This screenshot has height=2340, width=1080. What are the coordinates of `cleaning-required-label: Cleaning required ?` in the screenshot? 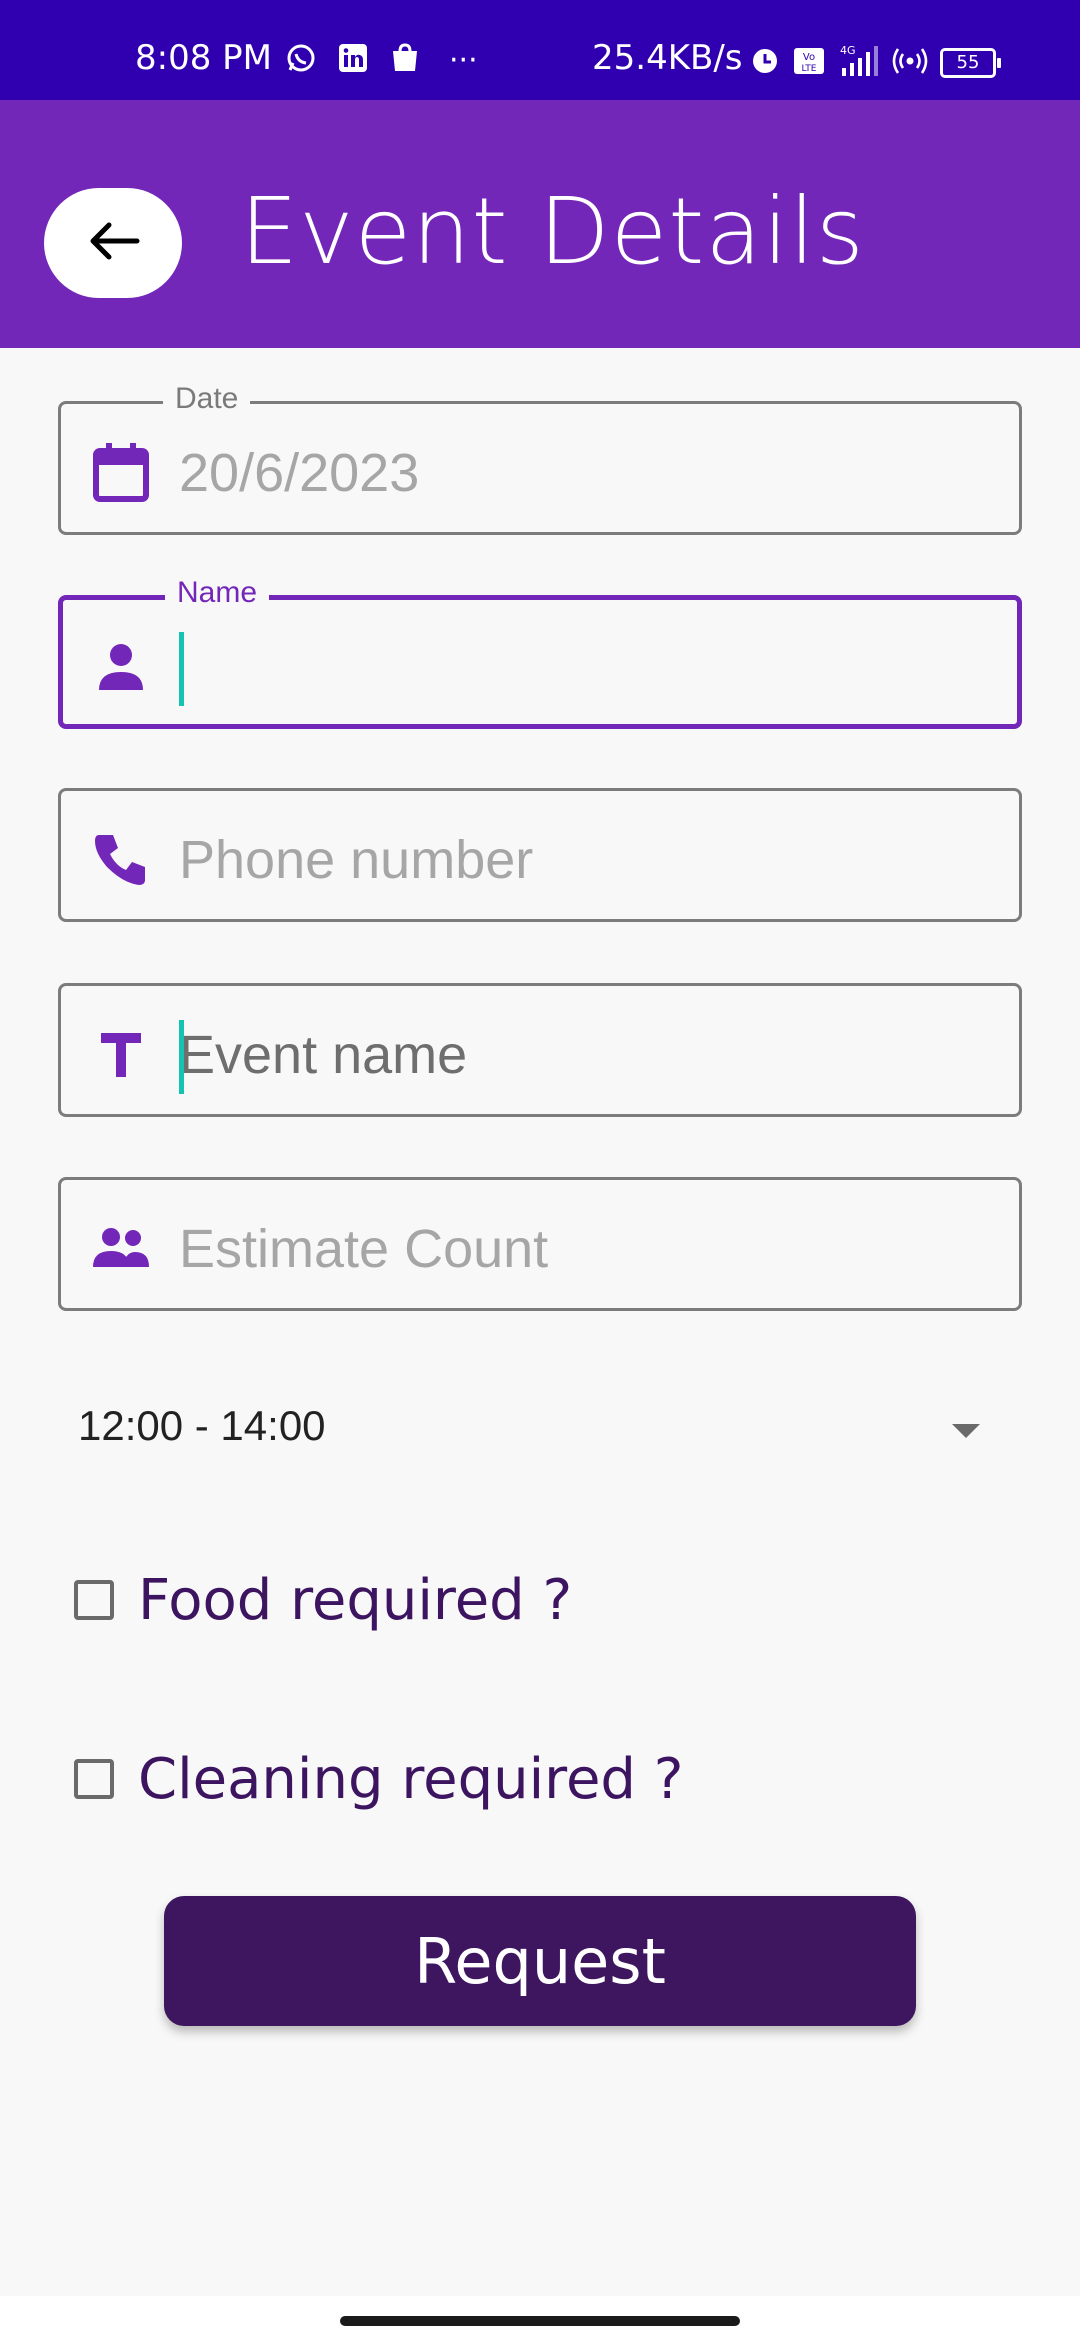 It's located at (411, 1779).